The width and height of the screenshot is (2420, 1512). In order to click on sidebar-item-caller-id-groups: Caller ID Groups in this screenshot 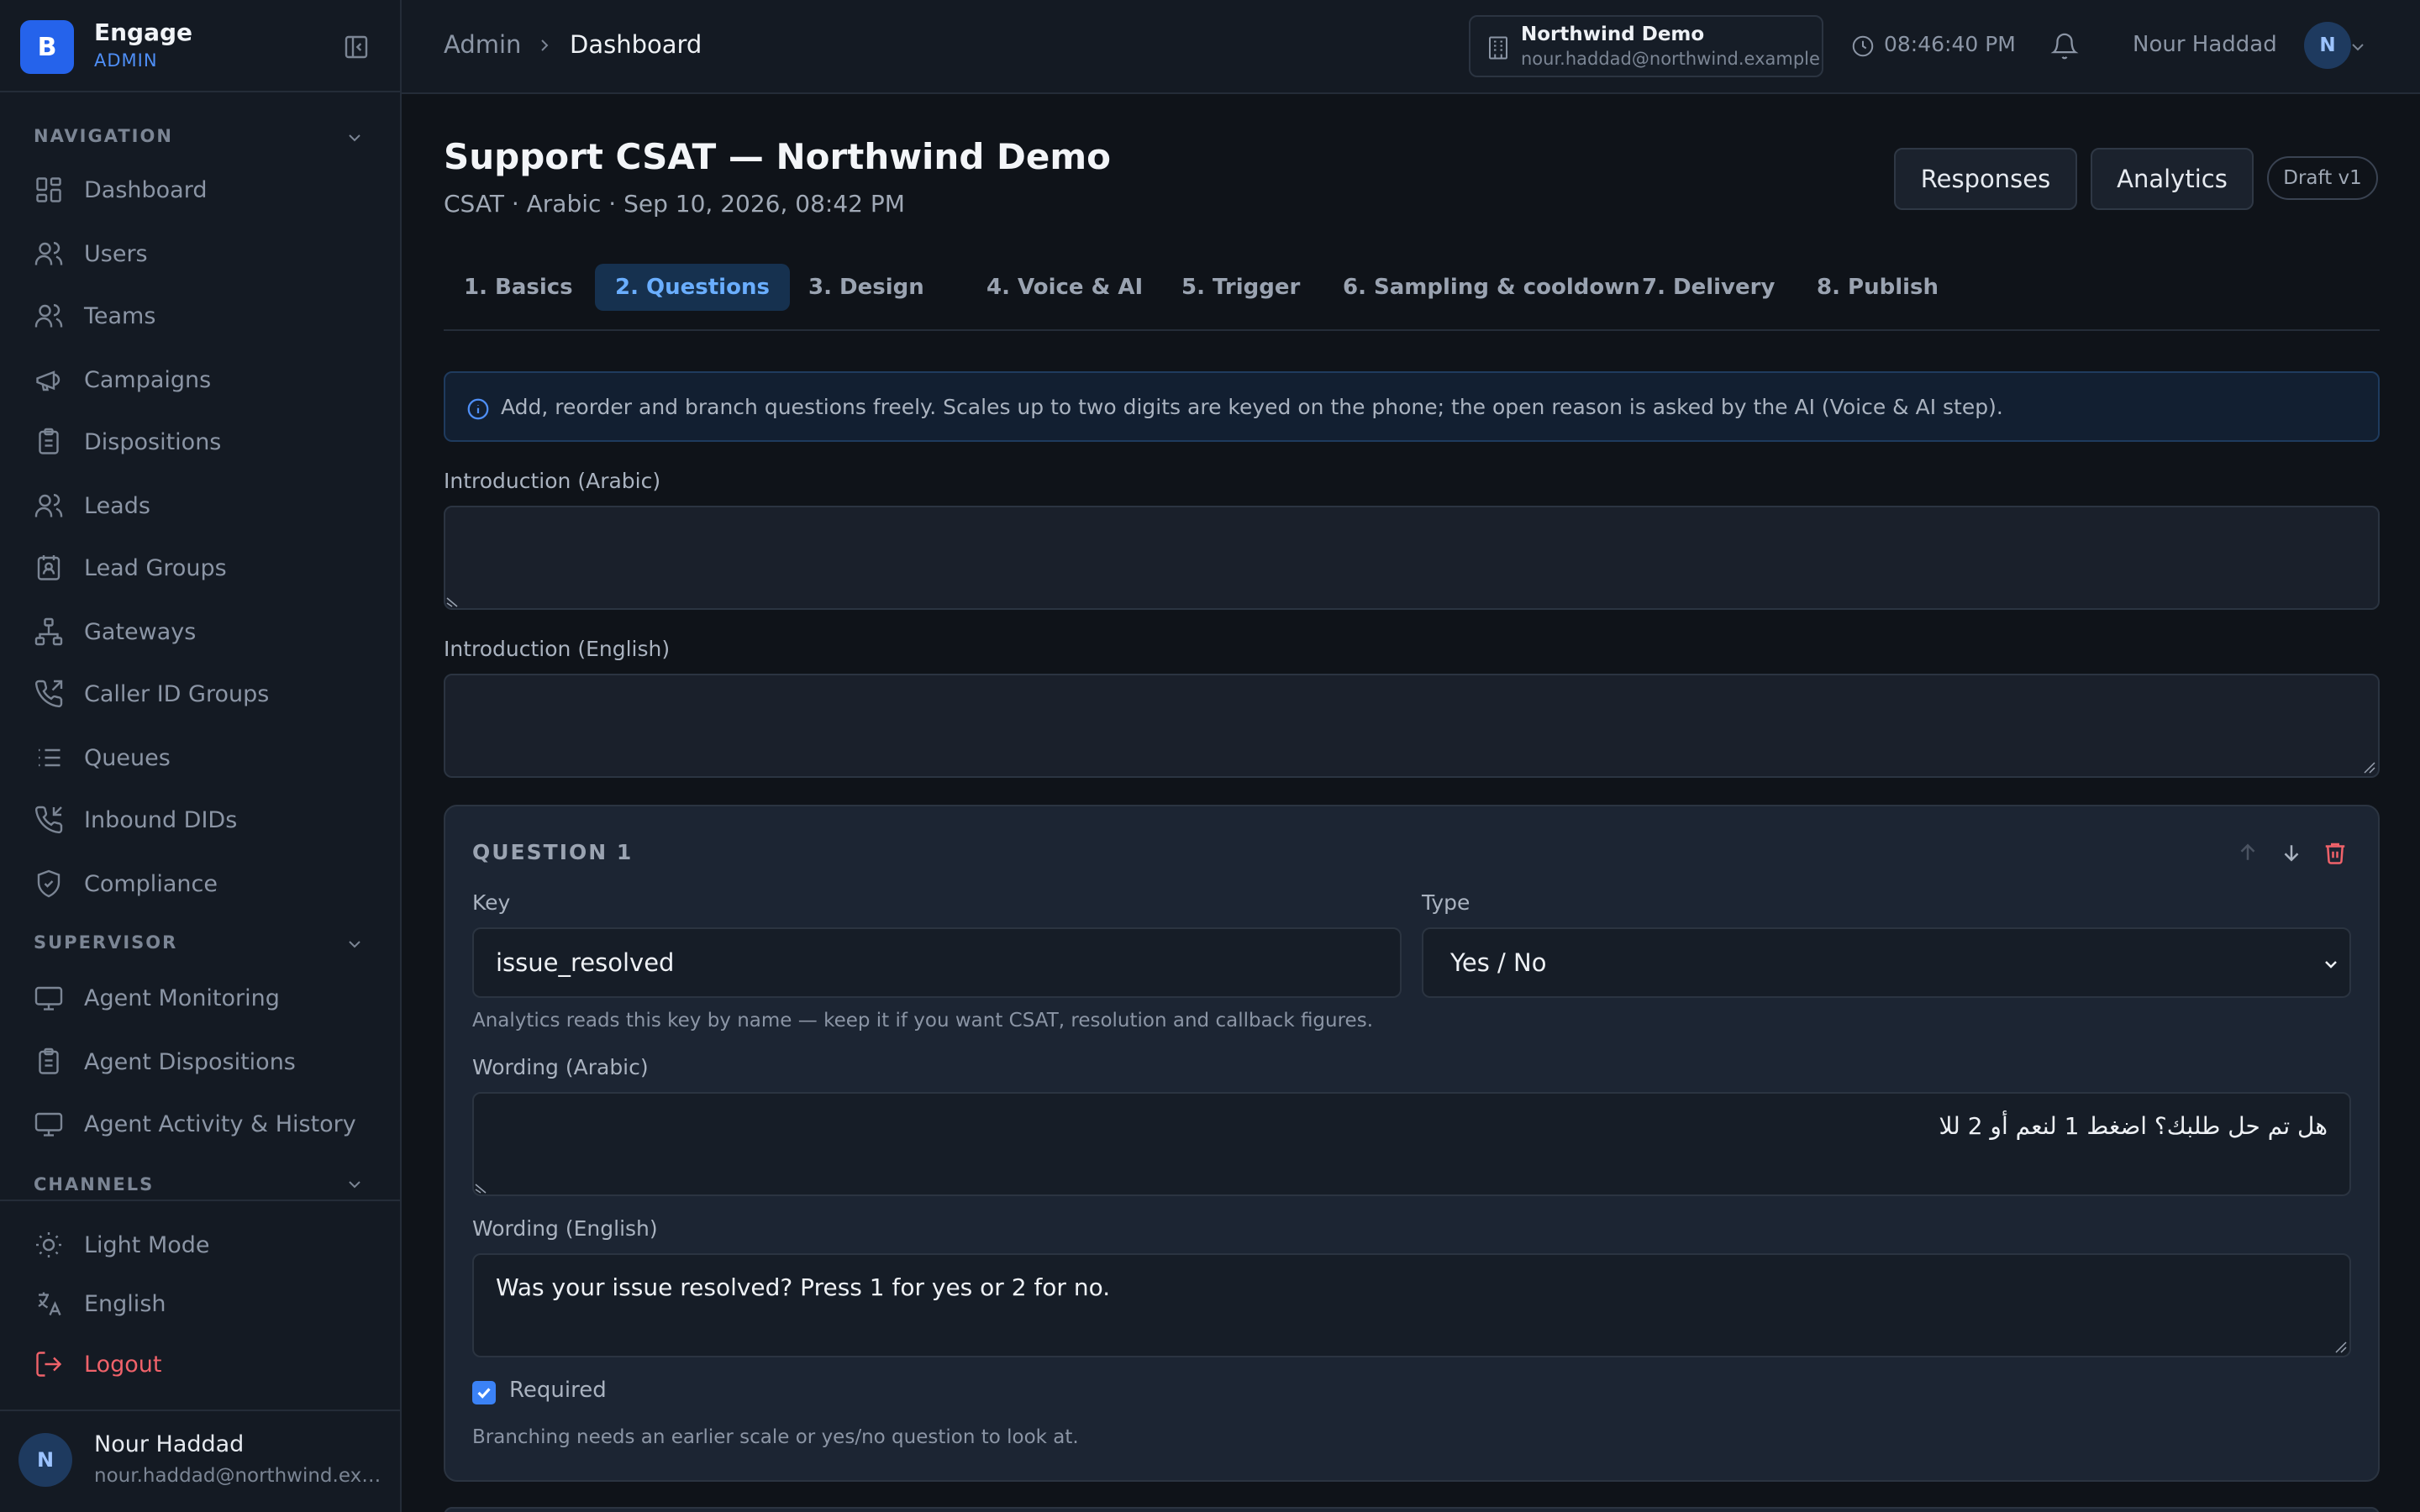, I will do `click(206, 693)`.